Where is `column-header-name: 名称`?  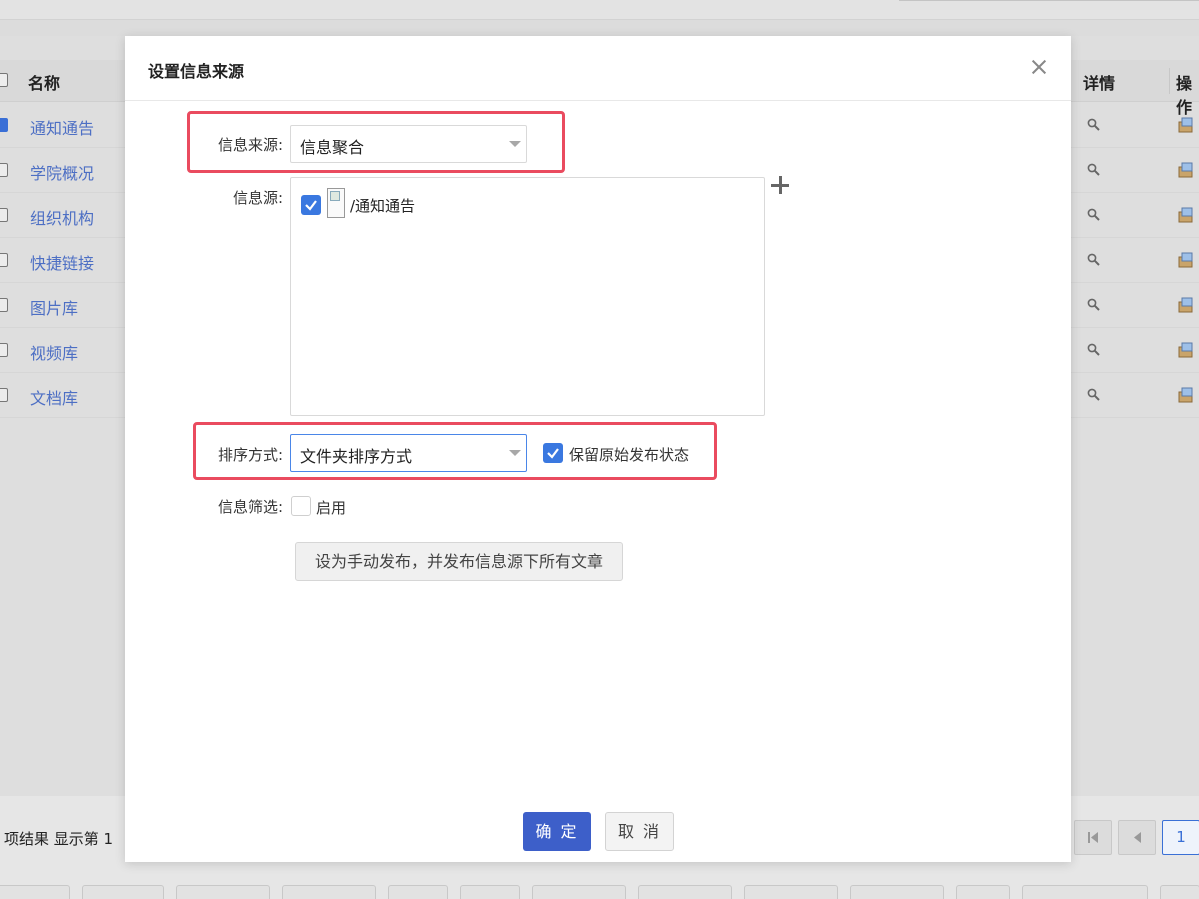
column-header-name: 名称 is located at coordinates (44, 83).